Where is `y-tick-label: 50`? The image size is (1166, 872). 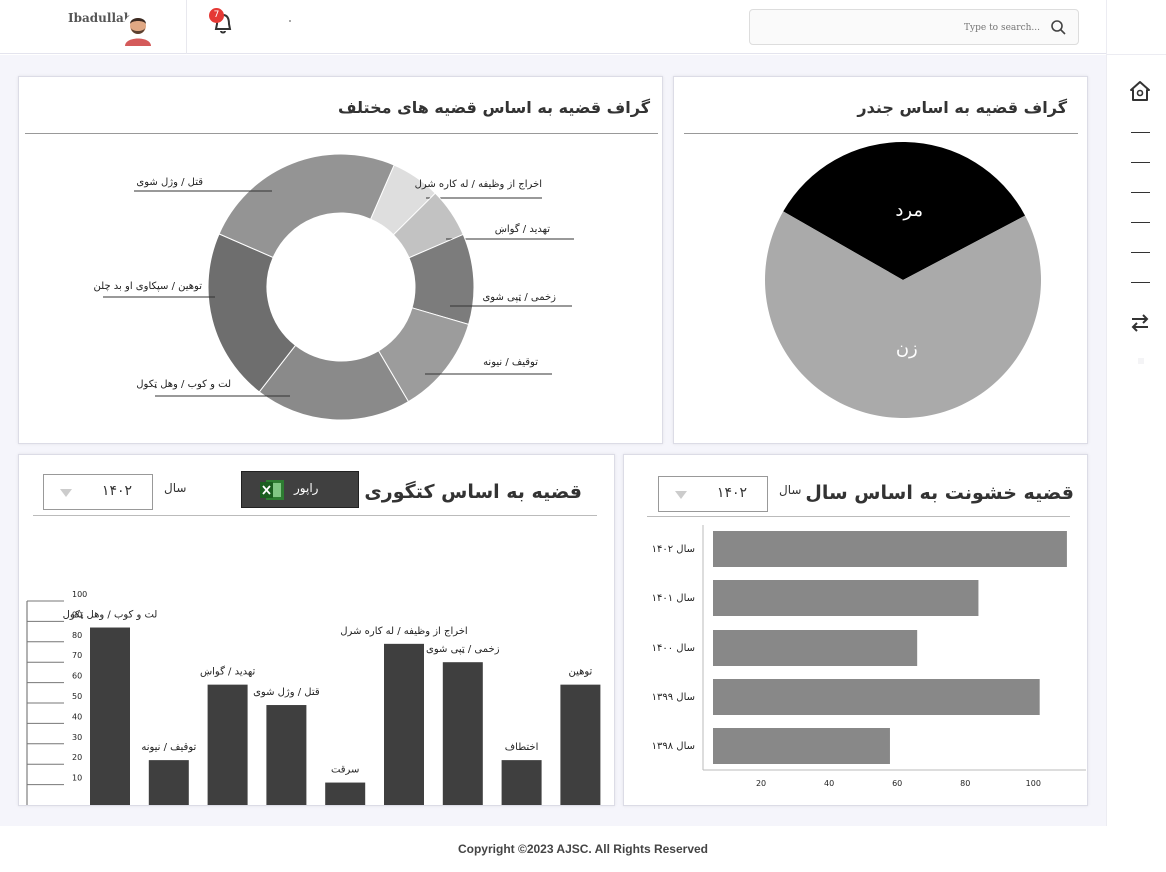
y-tick-label: 50 is located at coordinates (77, 696).